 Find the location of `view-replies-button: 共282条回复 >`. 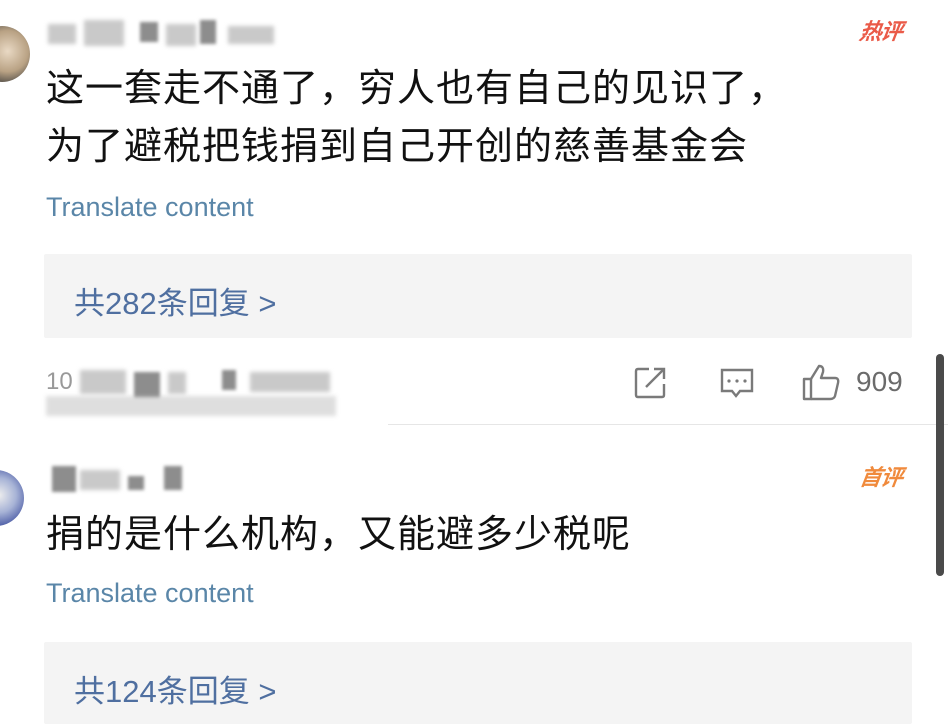

view-replies-button: 共282条回复 > is located at coordinates (478, 296).